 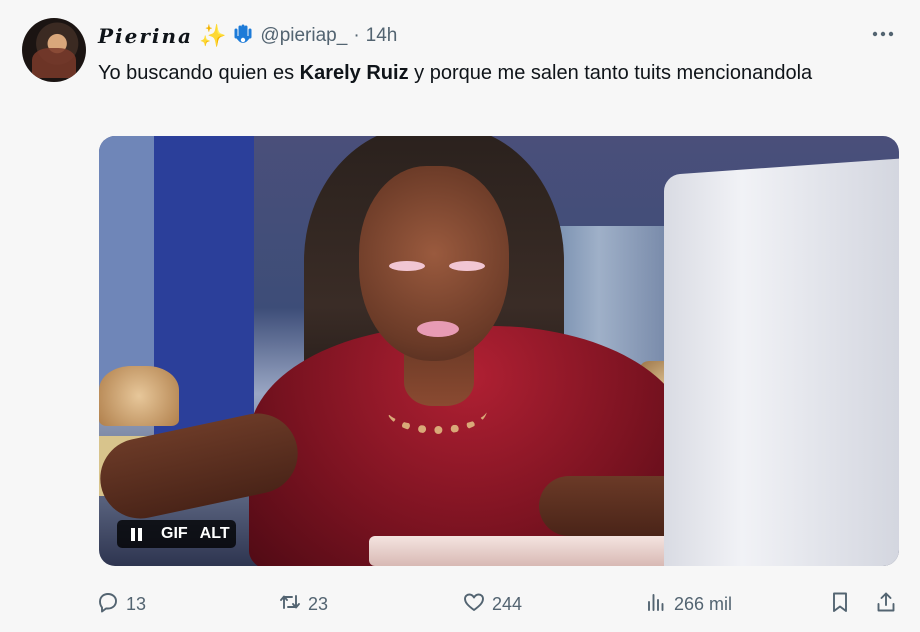 I want to click on pause-icon, so click(x=136, y=534).